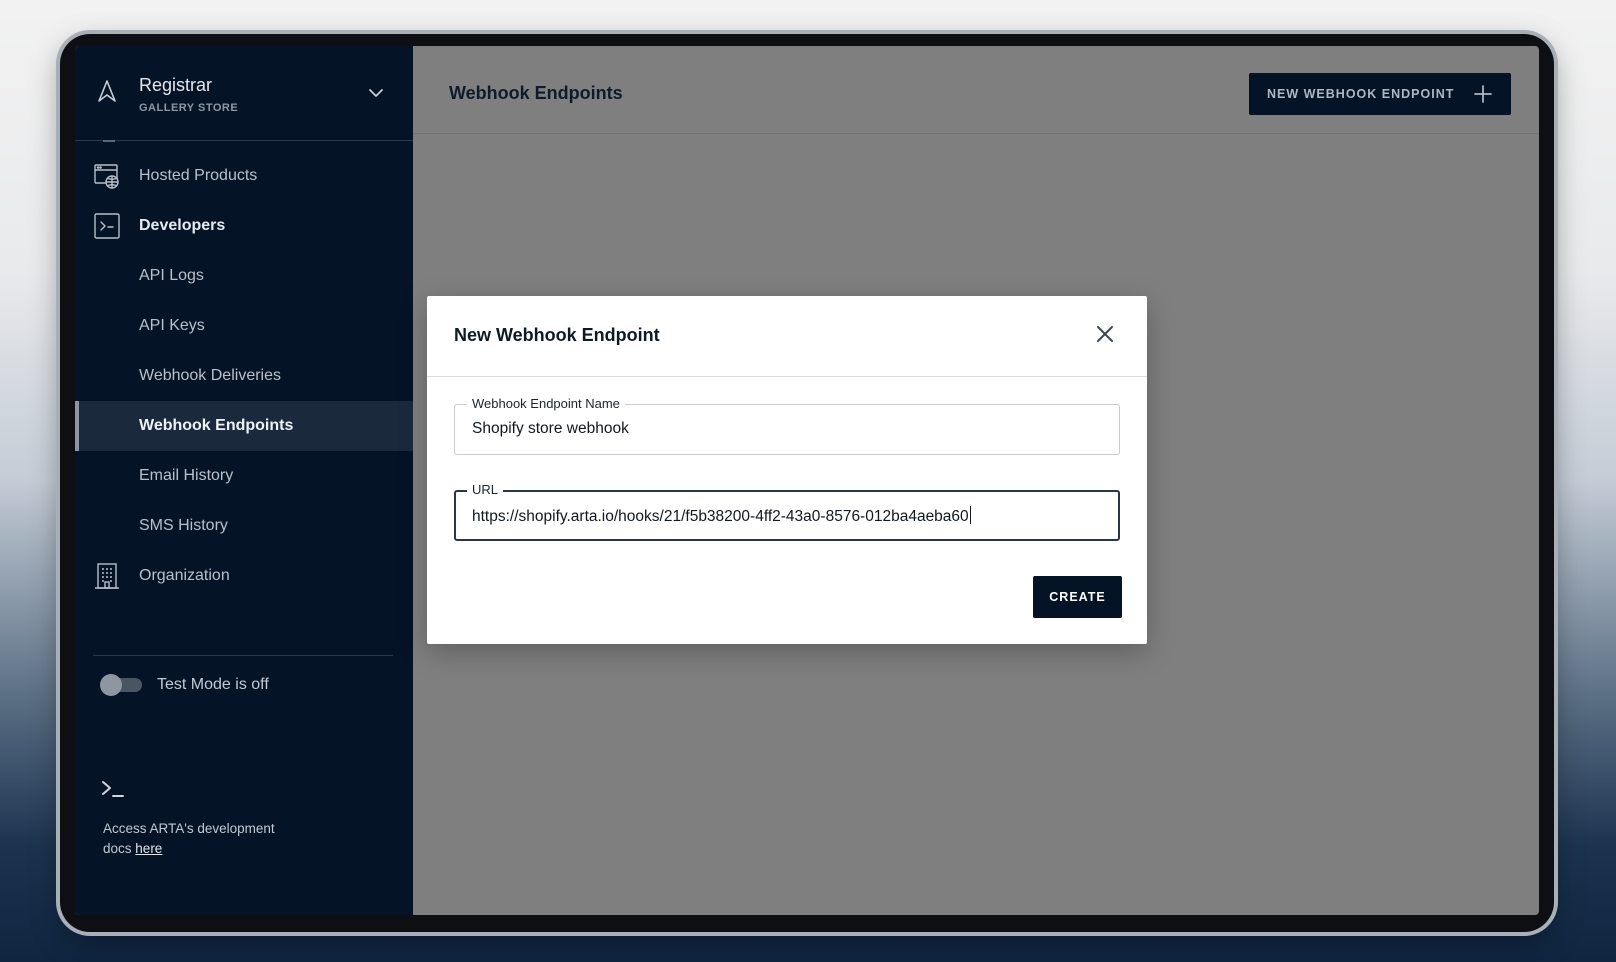 The image size is (1616, 962). I want to click on sidebar-item-label: Webhook Endpoints, so click(216, 425).